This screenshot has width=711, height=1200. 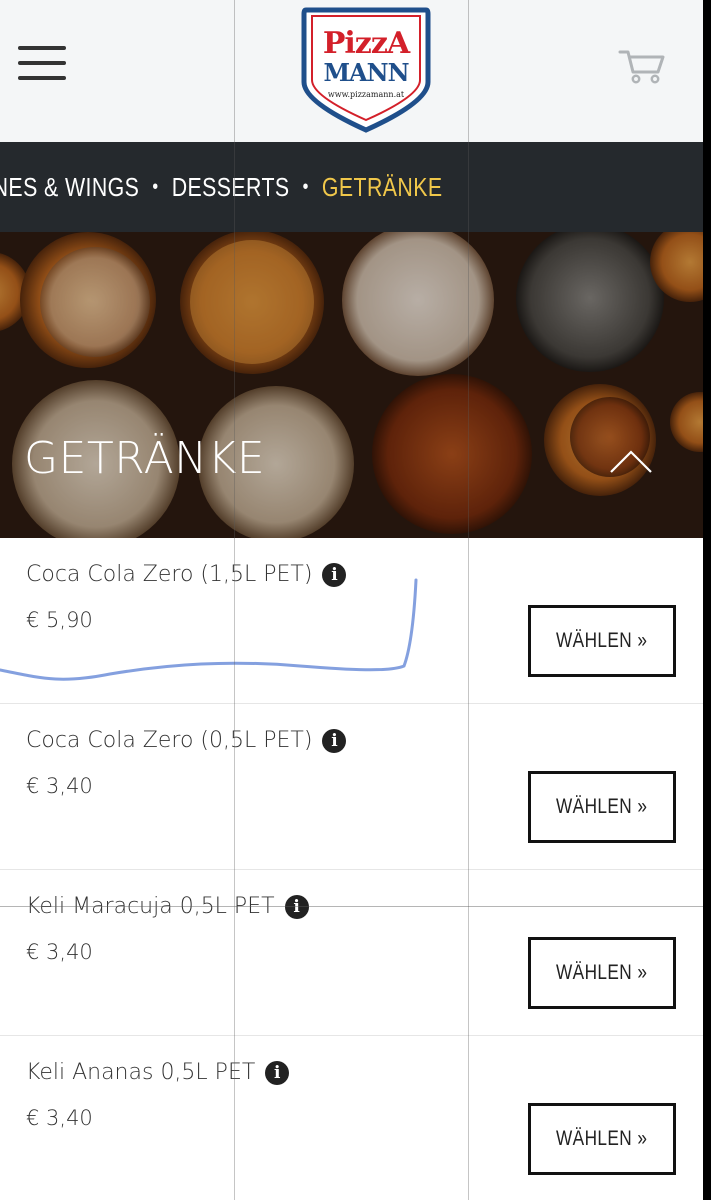 I want to click on logo-url: www.pizzamann.at, so click(x=366, y=94).